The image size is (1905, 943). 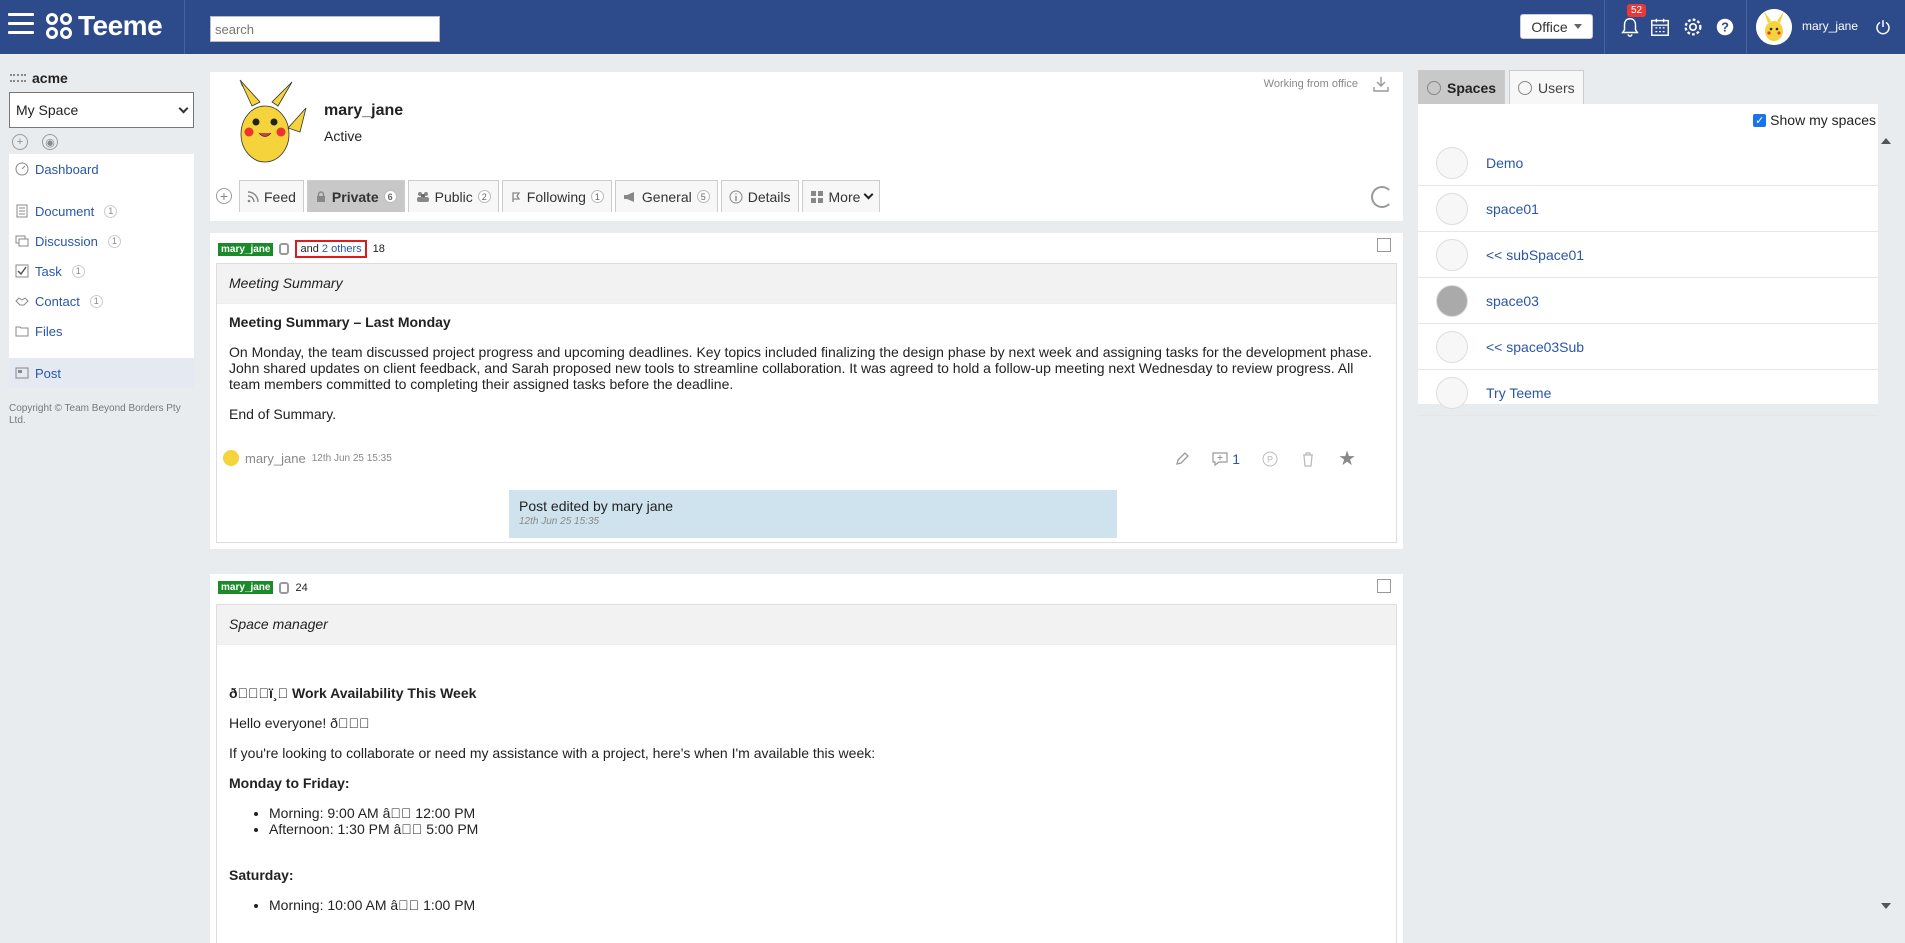 I want to click on logo: Teeme, so click(x=104, y=26).